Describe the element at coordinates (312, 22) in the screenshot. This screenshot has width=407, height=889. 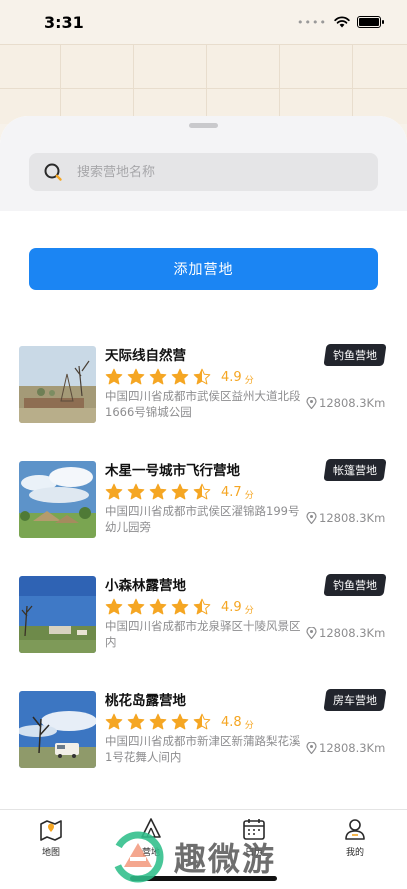
I see `signal-dots-icon: ••••` at that location.